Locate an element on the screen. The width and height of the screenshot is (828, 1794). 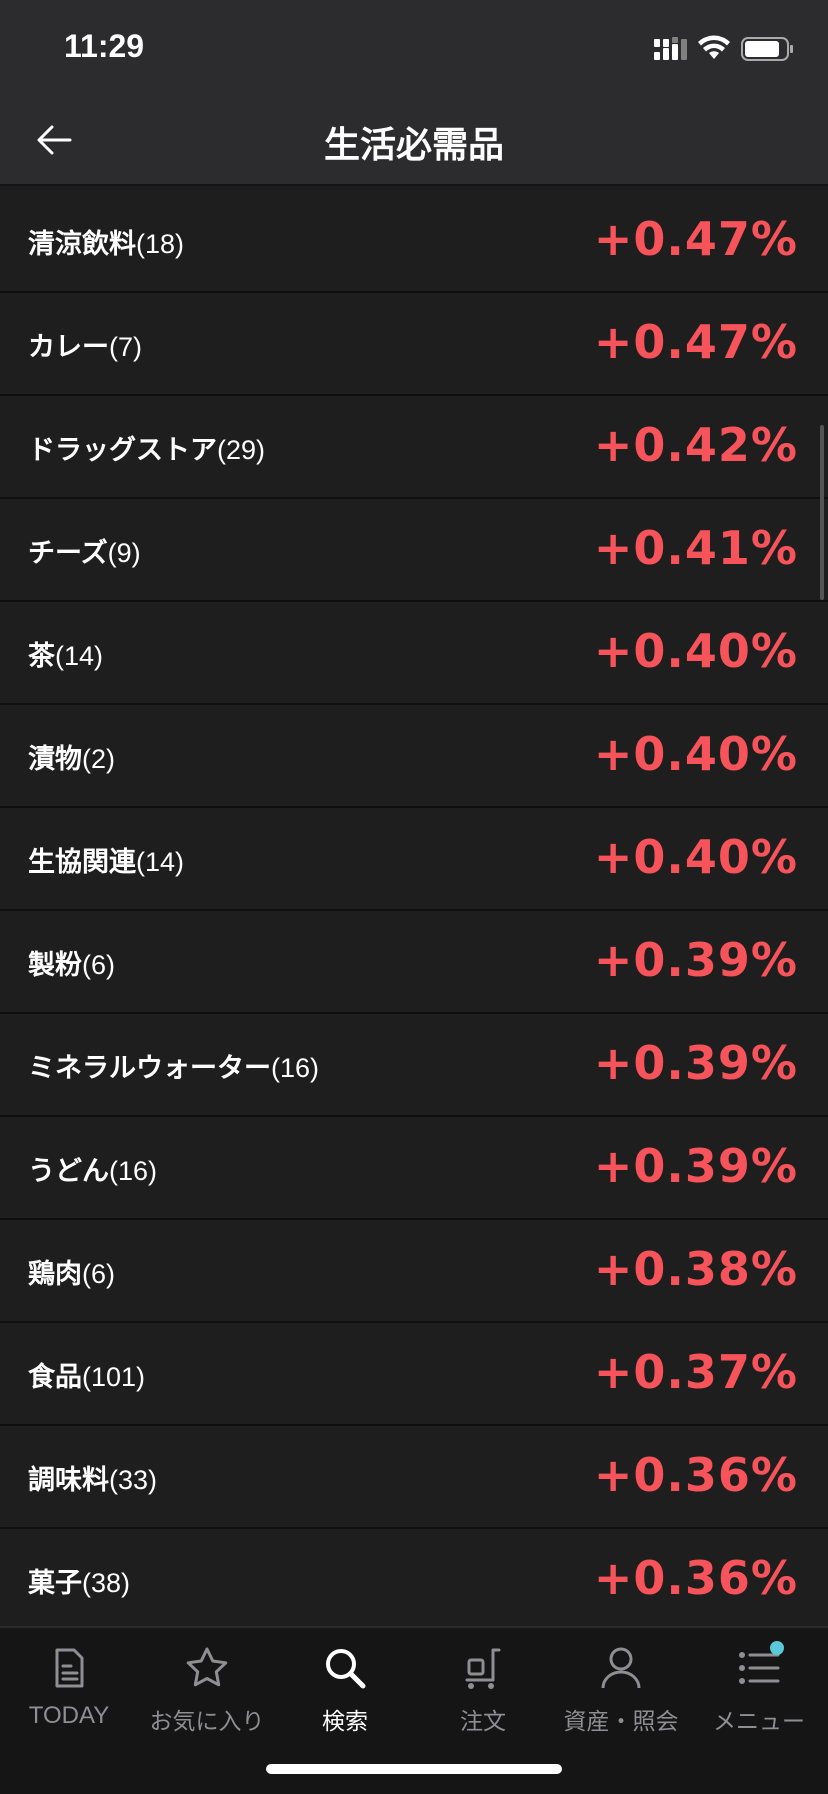
cart-icon is located at coordinates (483, 1668).